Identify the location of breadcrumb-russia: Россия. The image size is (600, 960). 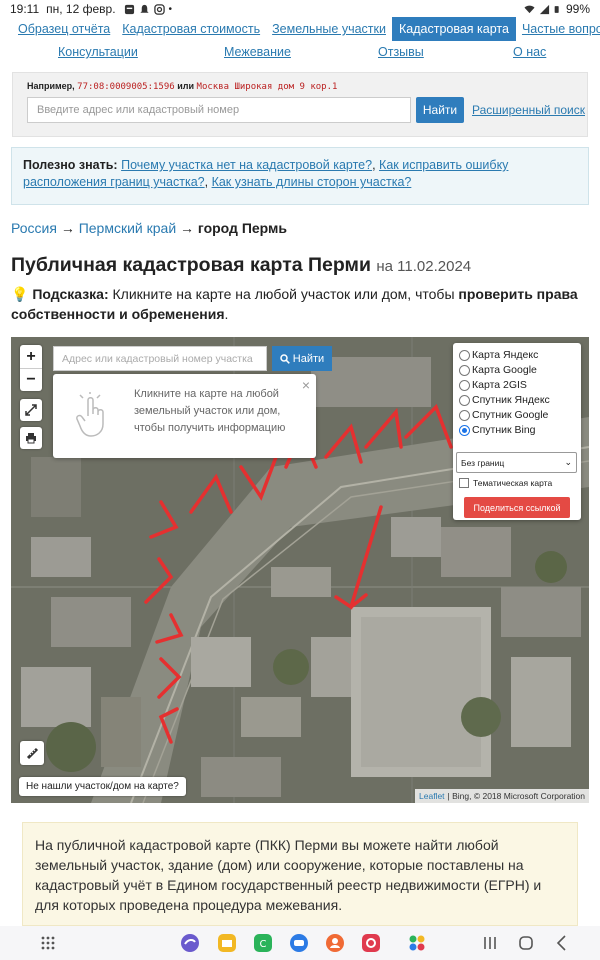
(34, 228).